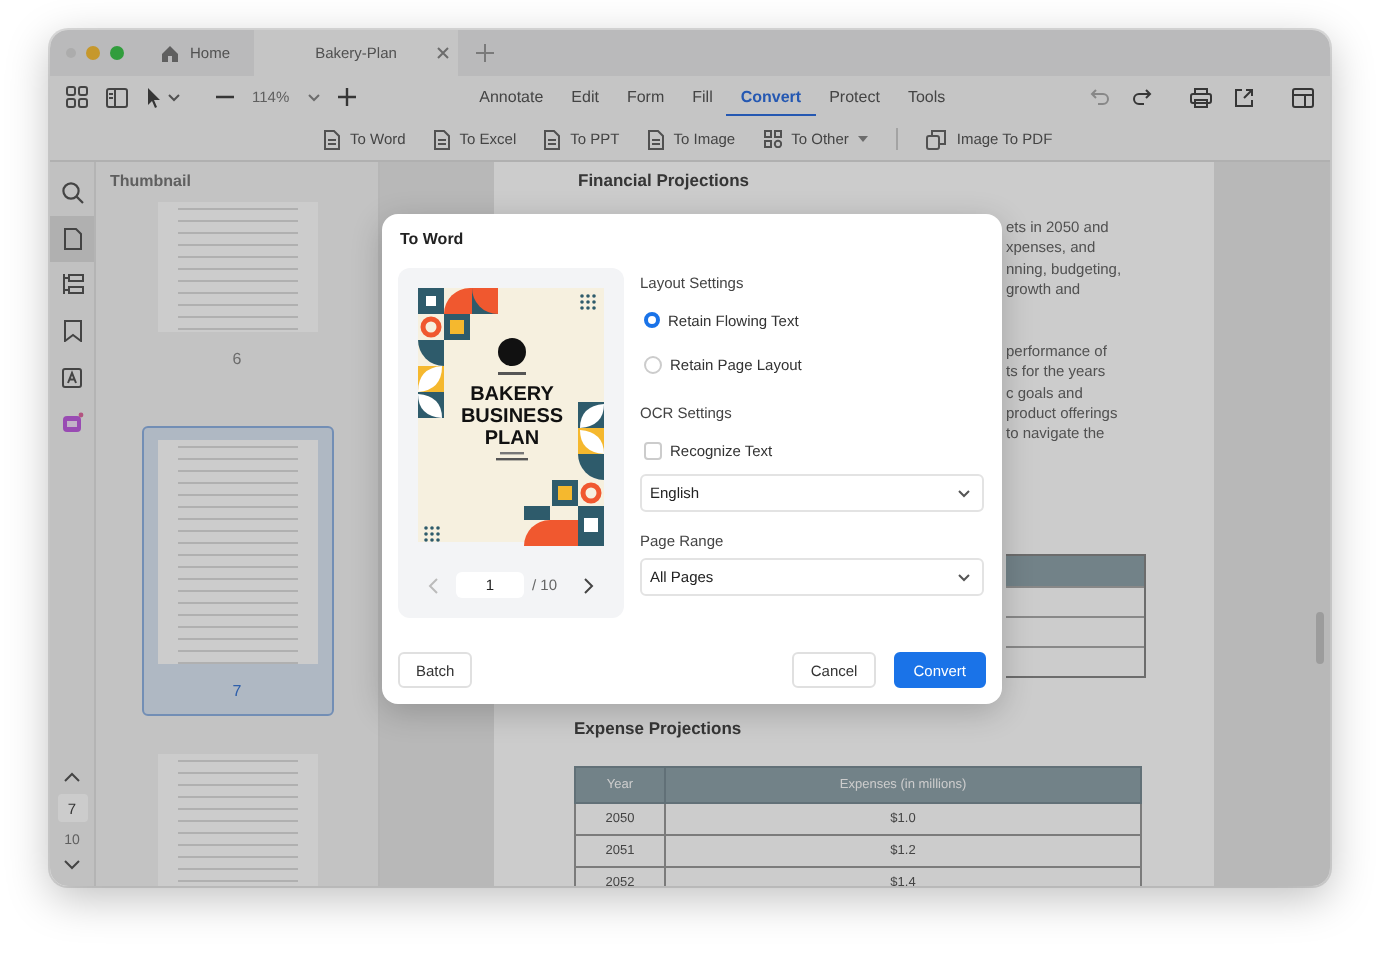  I want to click on thumbnail-item: 6, so click(237, 293).